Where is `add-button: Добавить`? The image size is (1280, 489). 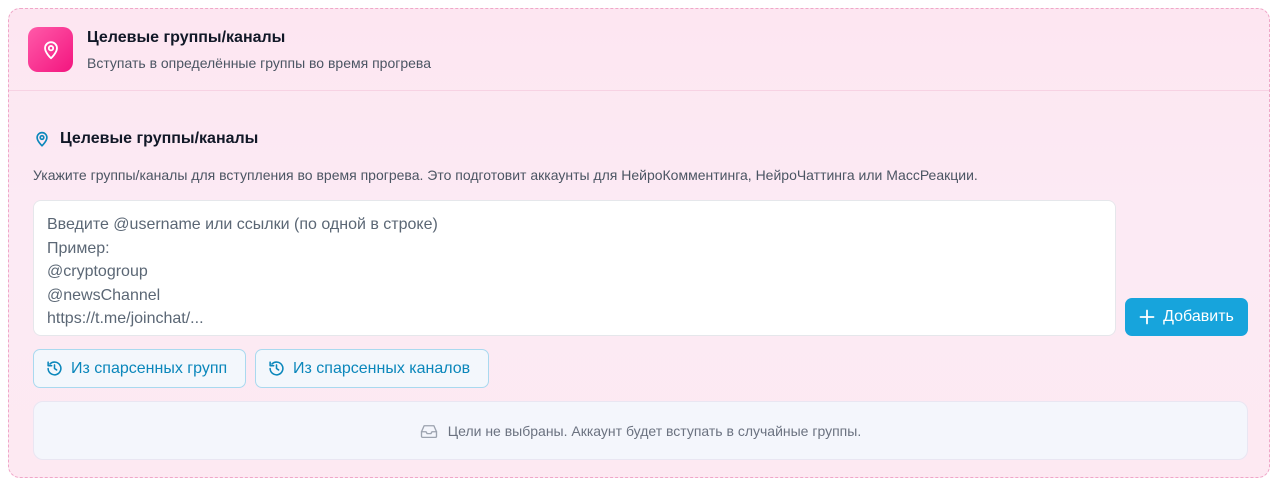 add-button: Добавить is located at coordinates (1186, 317).